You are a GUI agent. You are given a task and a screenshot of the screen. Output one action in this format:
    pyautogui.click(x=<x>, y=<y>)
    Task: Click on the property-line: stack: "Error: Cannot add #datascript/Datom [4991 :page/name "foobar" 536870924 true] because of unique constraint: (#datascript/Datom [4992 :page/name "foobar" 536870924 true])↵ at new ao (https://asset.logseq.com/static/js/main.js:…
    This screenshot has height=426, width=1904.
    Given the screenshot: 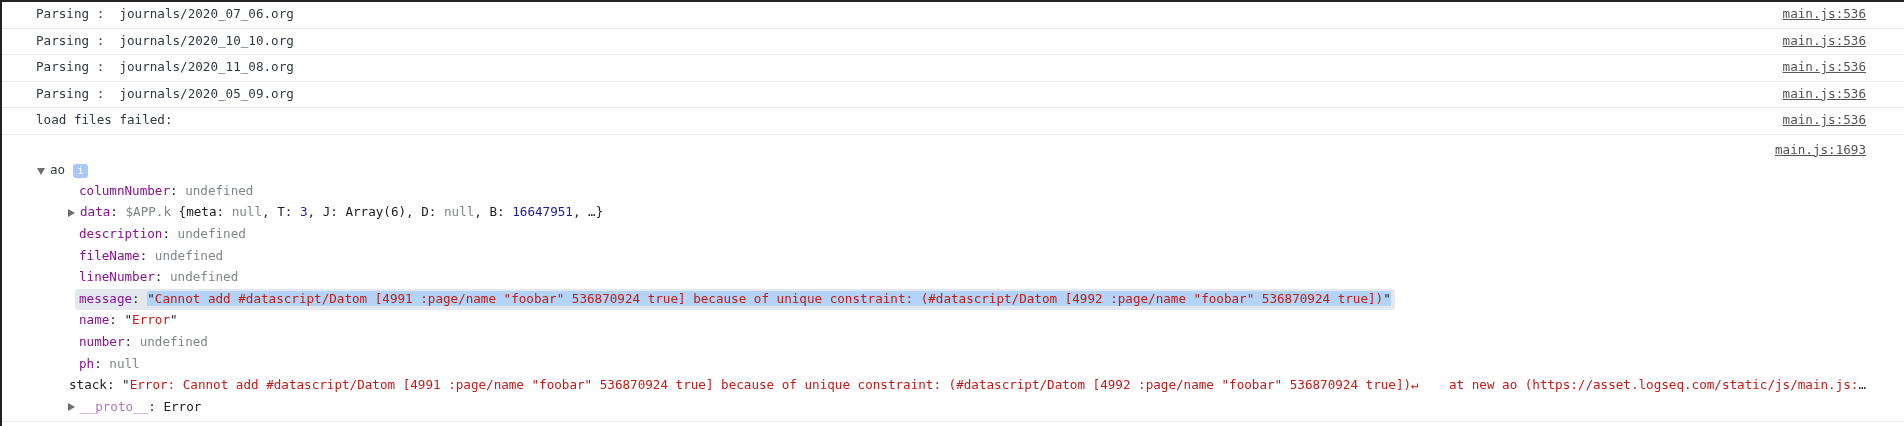 What is the action you would take?
    pyautogui.click(x=967, y=385)
    